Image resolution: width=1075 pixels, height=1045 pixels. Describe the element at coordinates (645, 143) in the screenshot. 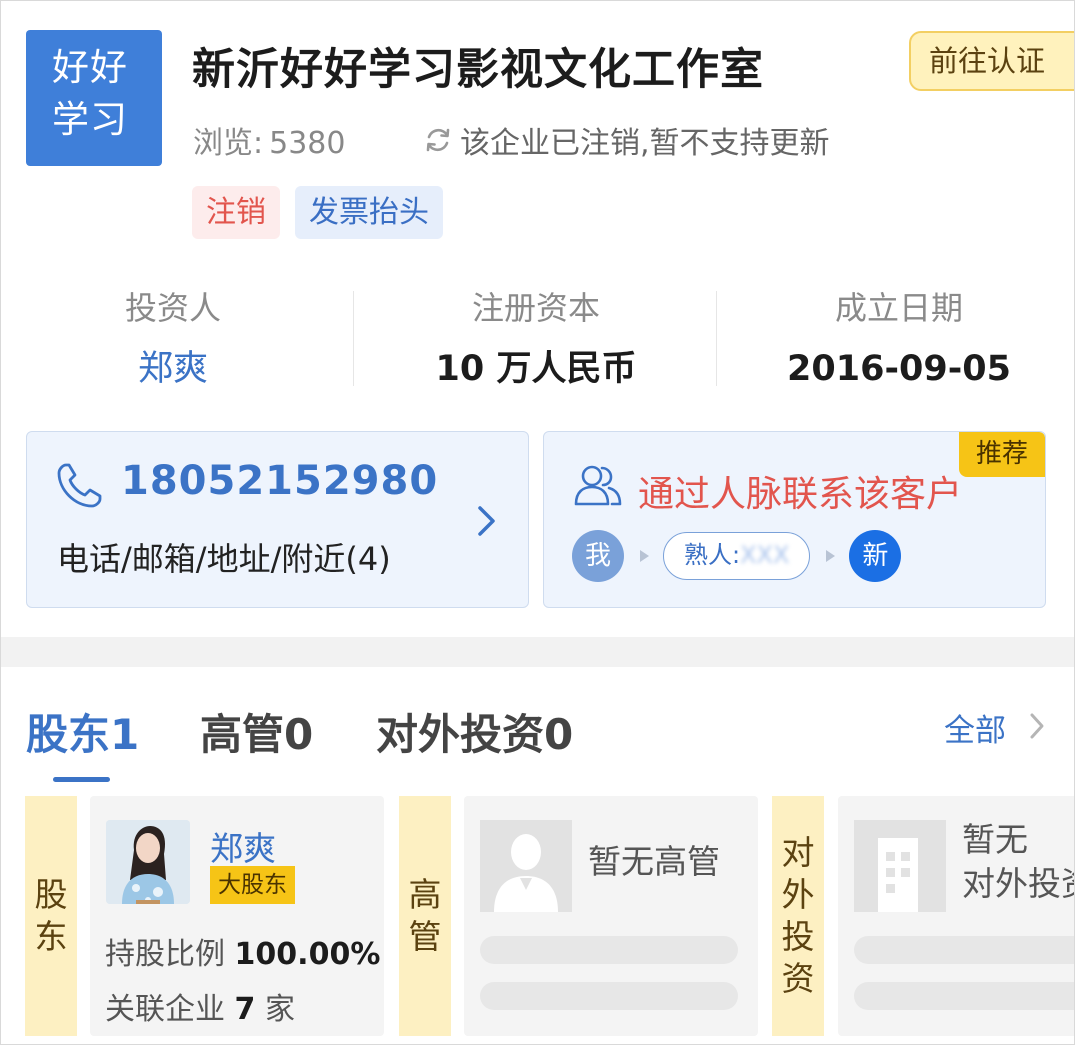

I see `status-note-text: 该企业已注销,暂不支持更新` at that location.